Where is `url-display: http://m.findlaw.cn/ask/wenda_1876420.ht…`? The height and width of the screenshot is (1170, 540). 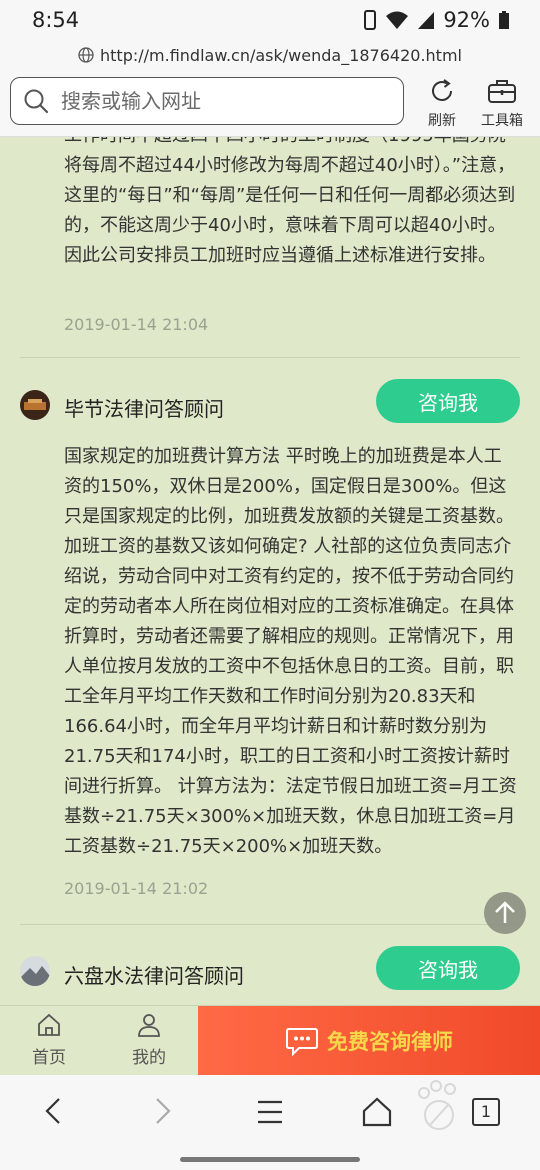 url-display: http://m.findlaw.cn/ask/wenda_1876420.ht… is located at coordinates (270, 55).